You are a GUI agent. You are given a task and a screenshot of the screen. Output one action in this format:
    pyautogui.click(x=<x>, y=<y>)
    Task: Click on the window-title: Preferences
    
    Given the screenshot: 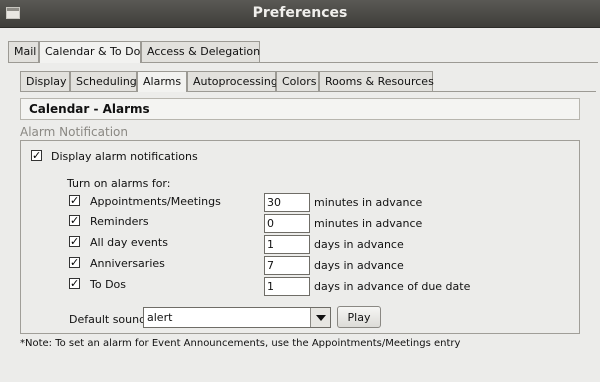 What is the action you would take?
    pyautogui.click(x=300, y=13)
    